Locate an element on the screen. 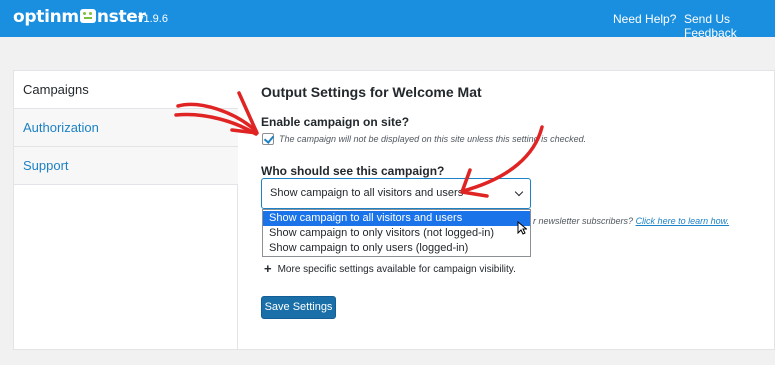 The image size is (775, 365). sidebar-item-authorization: Authorization is located at coordinates (126, 128).